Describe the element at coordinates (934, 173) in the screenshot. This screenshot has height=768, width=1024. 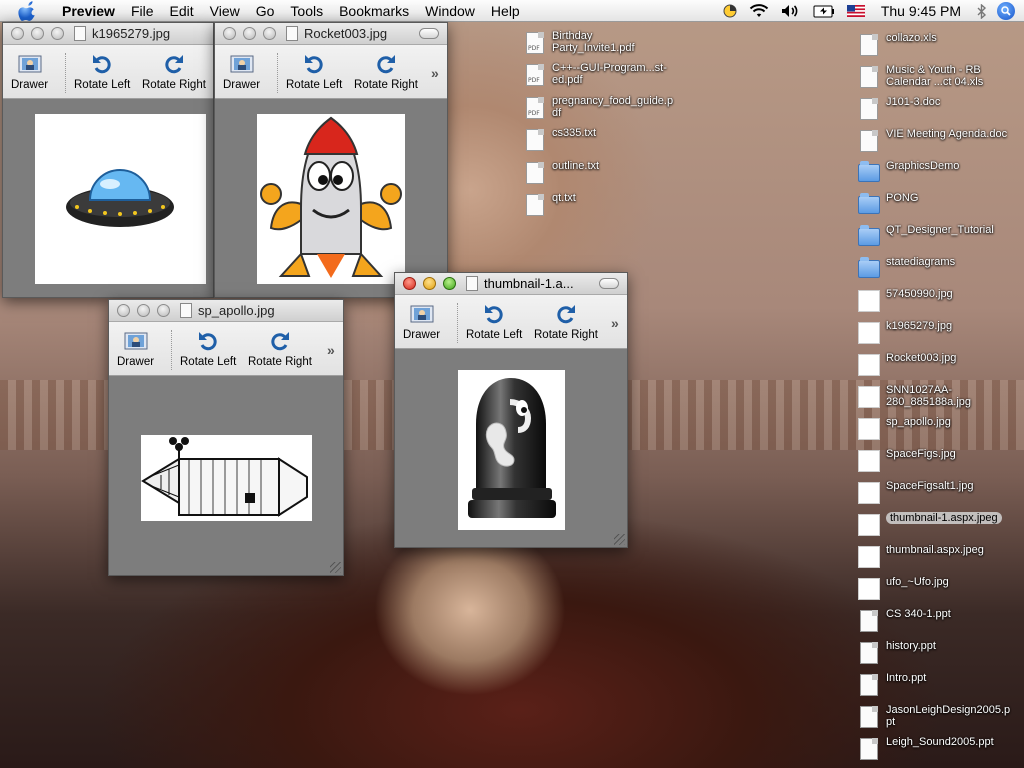
I see `desktop-icon: GraphicsDemo` at that location.